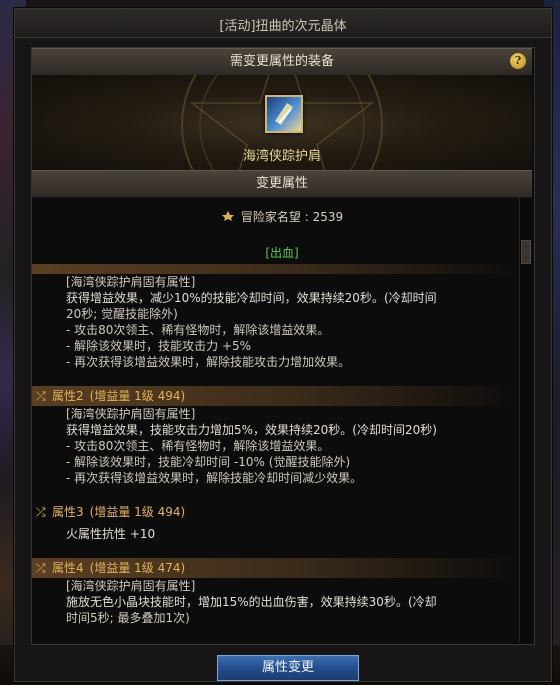 This screenshot has height=685, width=560. Describe the element at coordinates (131, 586) in the screenshot. I see `attr4-tag: [海湾侠踪护肩固有属性]` at that location.